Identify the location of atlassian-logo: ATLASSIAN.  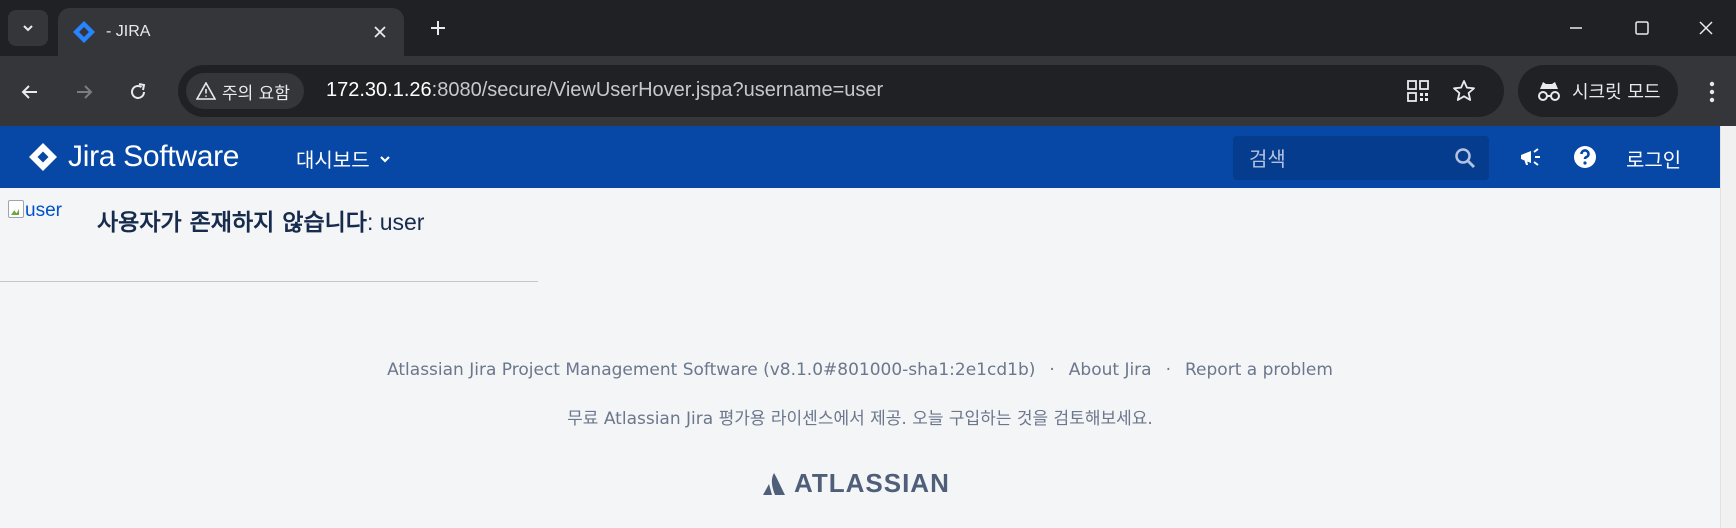
(856, 483).